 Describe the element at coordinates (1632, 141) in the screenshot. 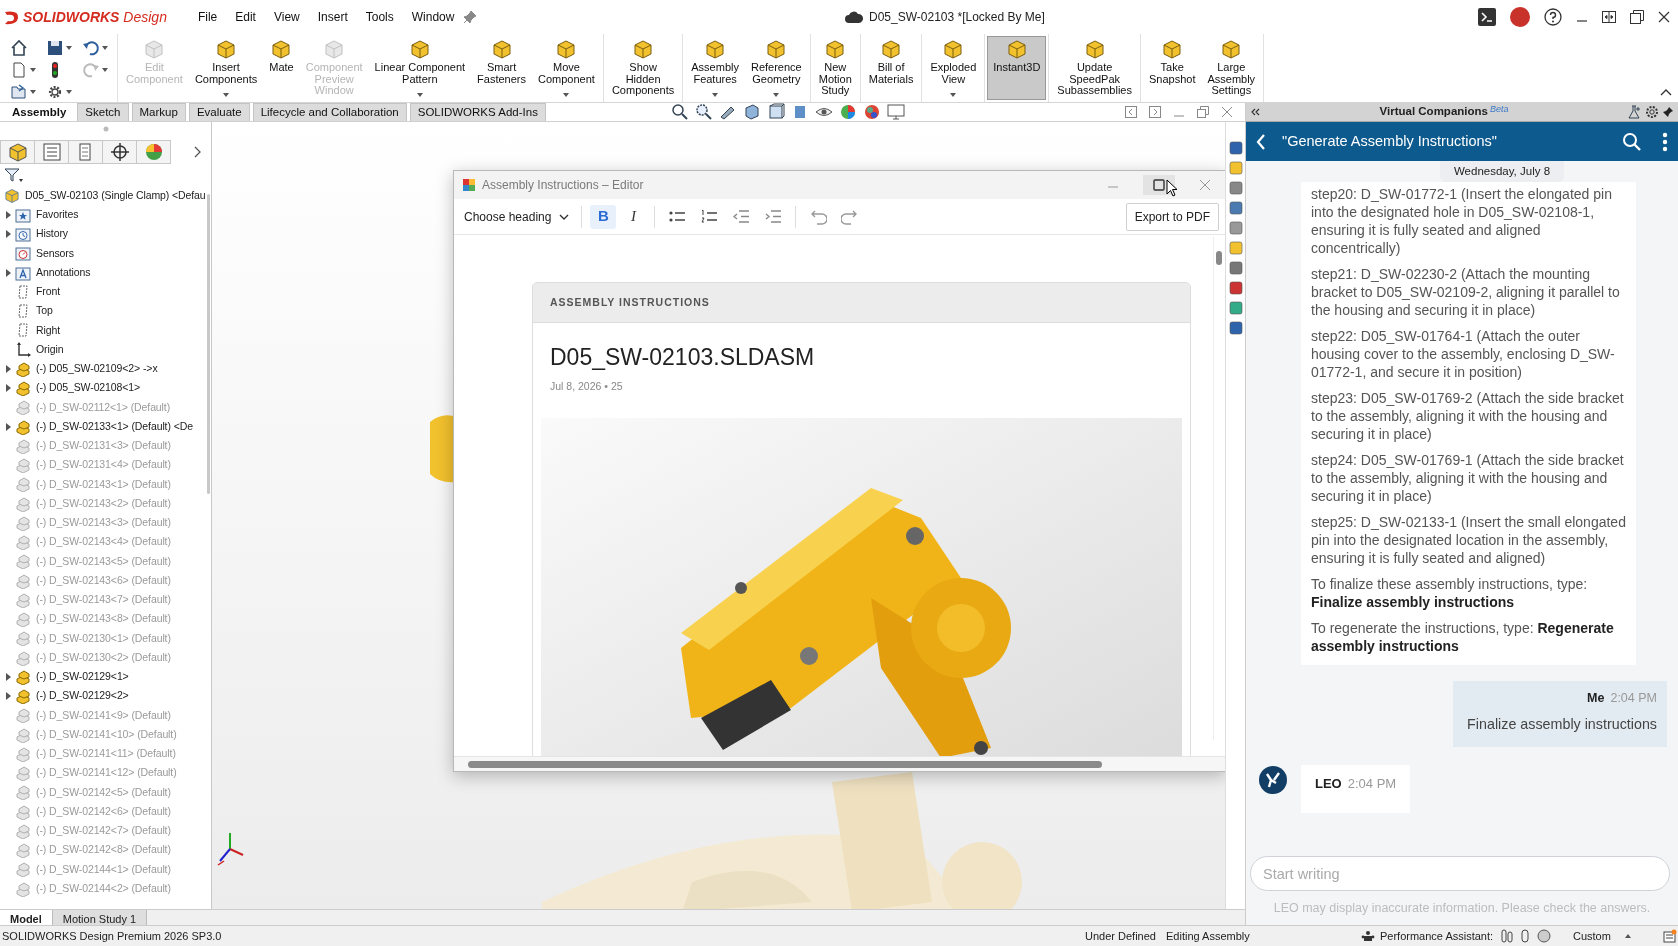

I see `search-icon` at that location.